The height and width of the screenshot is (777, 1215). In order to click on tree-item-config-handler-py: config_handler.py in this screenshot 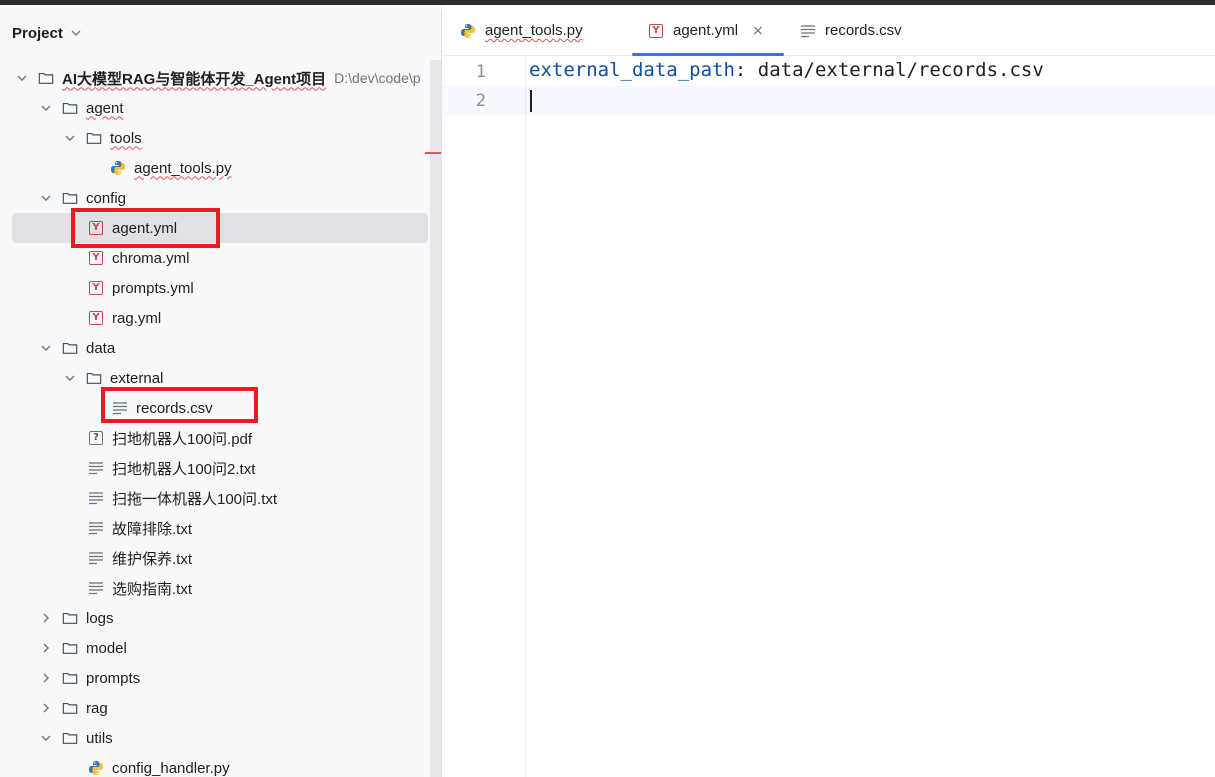, I will do `click(215, 765)`.